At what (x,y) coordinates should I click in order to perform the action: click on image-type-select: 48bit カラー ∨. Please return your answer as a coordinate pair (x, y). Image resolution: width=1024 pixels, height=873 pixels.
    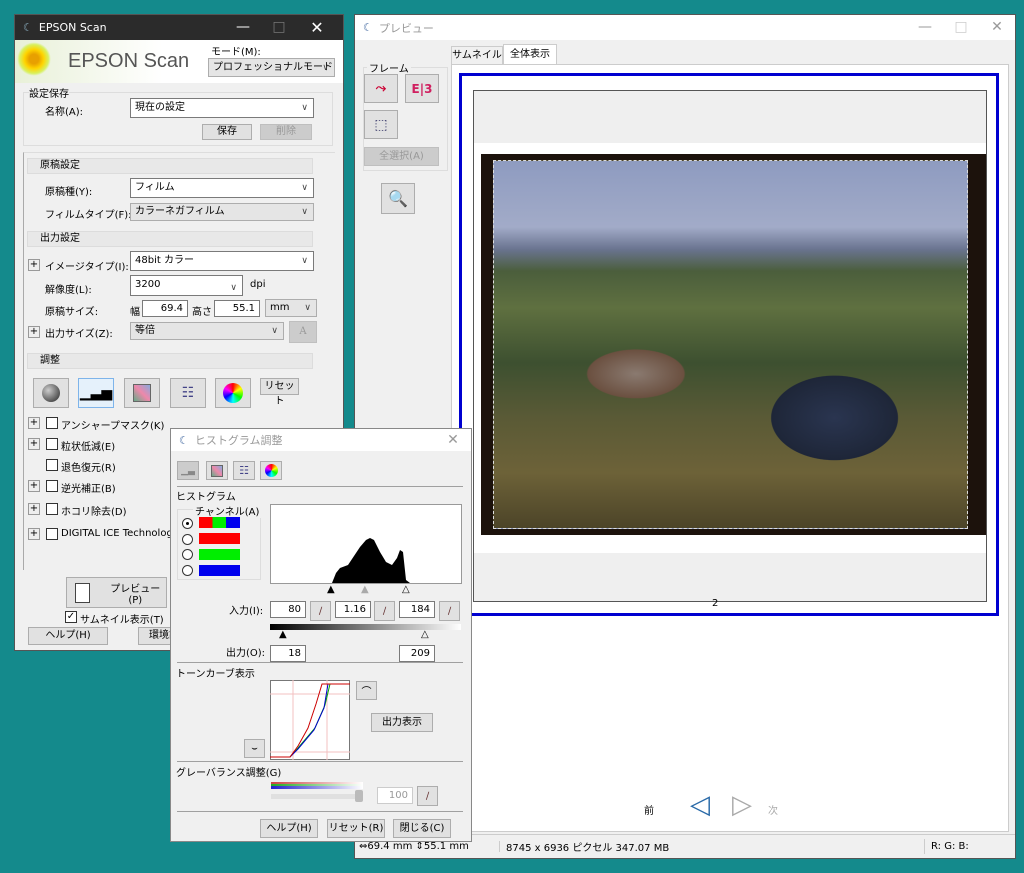
    Looking at the image, I should click on (222, 261).